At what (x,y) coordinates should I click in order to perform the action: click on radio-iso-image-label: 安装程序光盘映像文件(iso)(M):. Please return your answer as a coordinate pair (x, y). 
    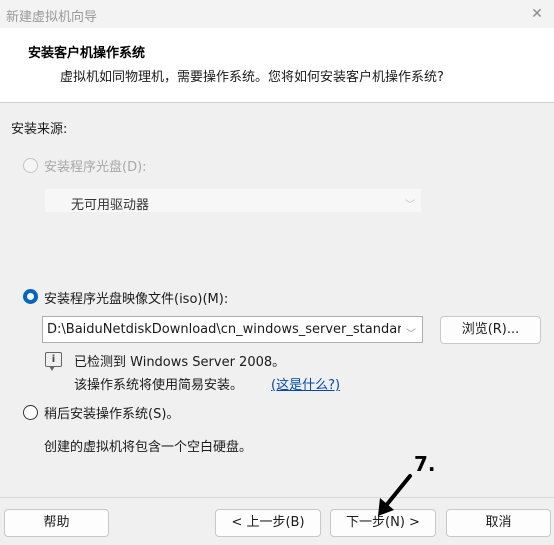
    Looking at the image, I should click on (136, 299).